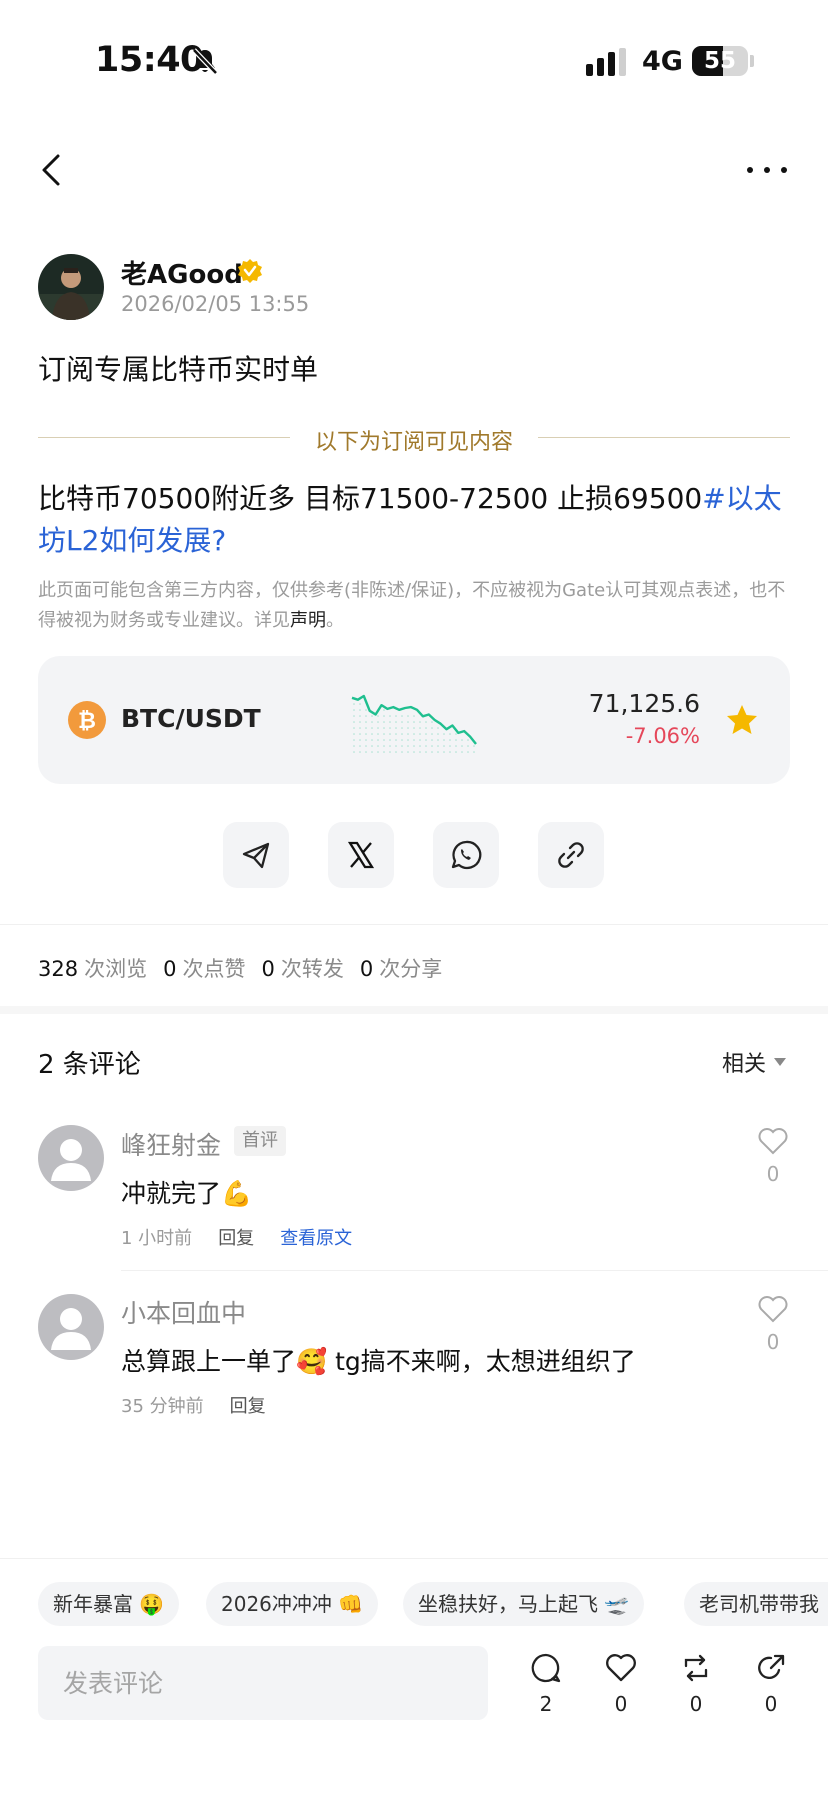 The image size is (828, 1800). Describe the element at coordinates (149, 60) in the screenshot. I see `status-time: 15:40` at that location.